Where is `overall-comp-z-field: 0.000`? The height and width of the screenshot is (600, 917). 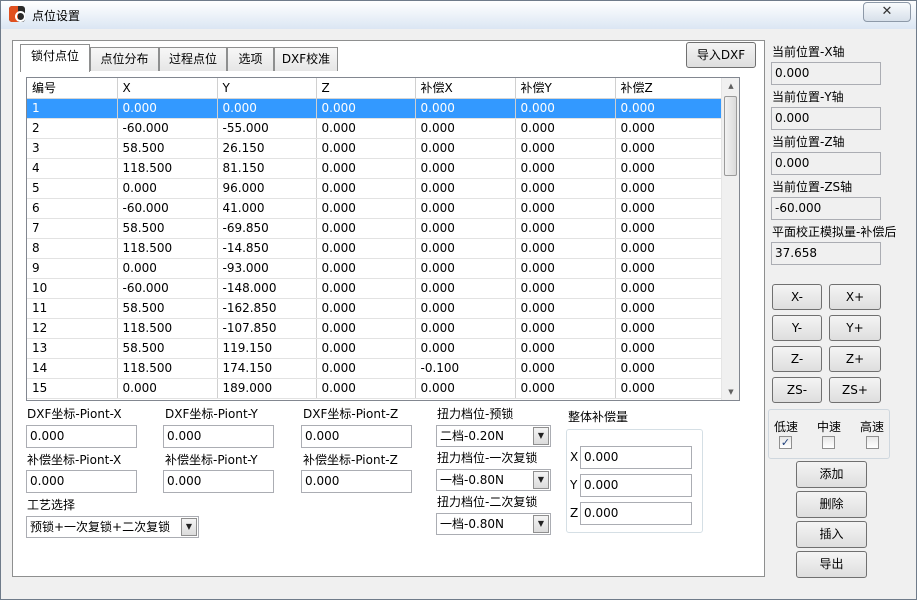
overall-comp-z-field: 0.000 is located at coordinates (636, 513).